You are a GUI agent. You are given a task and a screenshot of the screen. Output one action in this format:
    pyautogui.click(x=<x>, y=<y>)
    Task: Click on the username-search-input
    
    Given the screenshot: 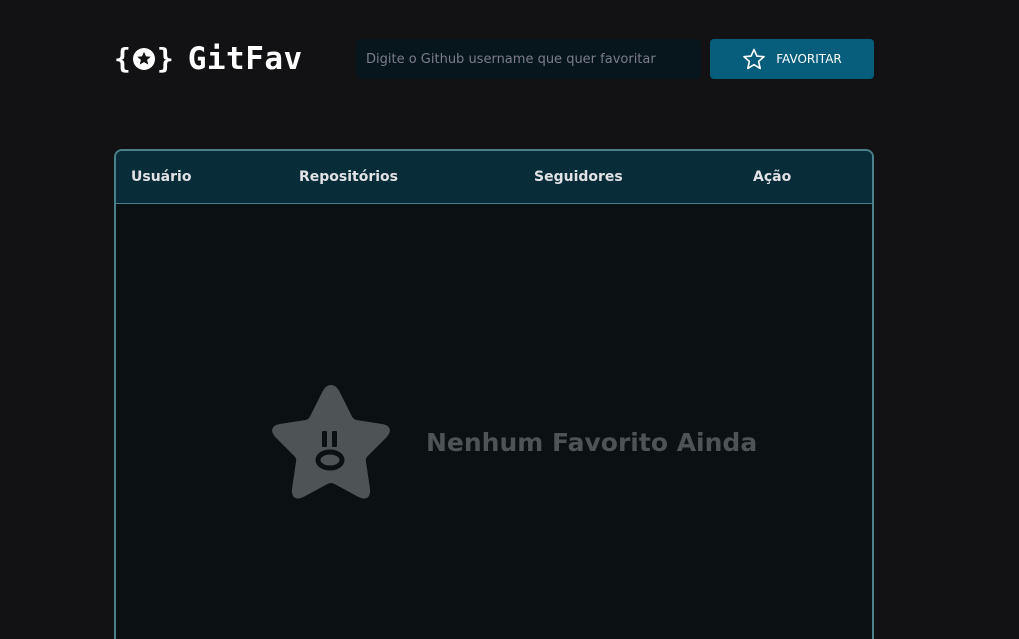 What is the action you would take?
    pyautogui.click(x=528, y=59)
    